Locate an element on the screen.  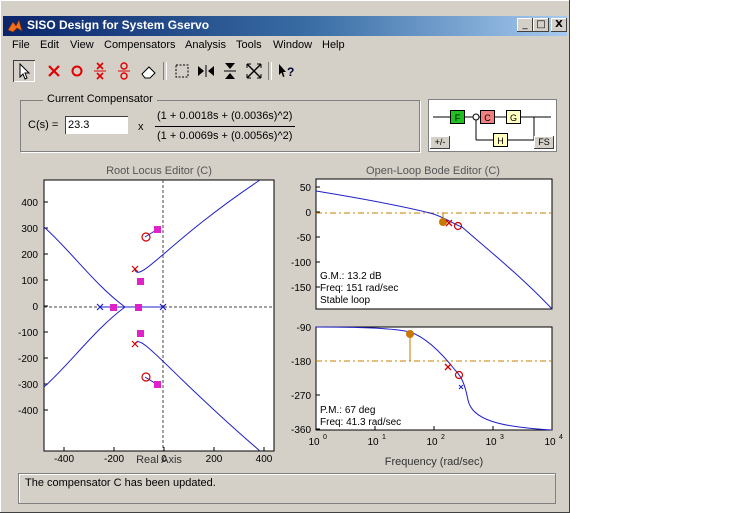
y-tick-label: 300 is located at coordinates (29, 229).